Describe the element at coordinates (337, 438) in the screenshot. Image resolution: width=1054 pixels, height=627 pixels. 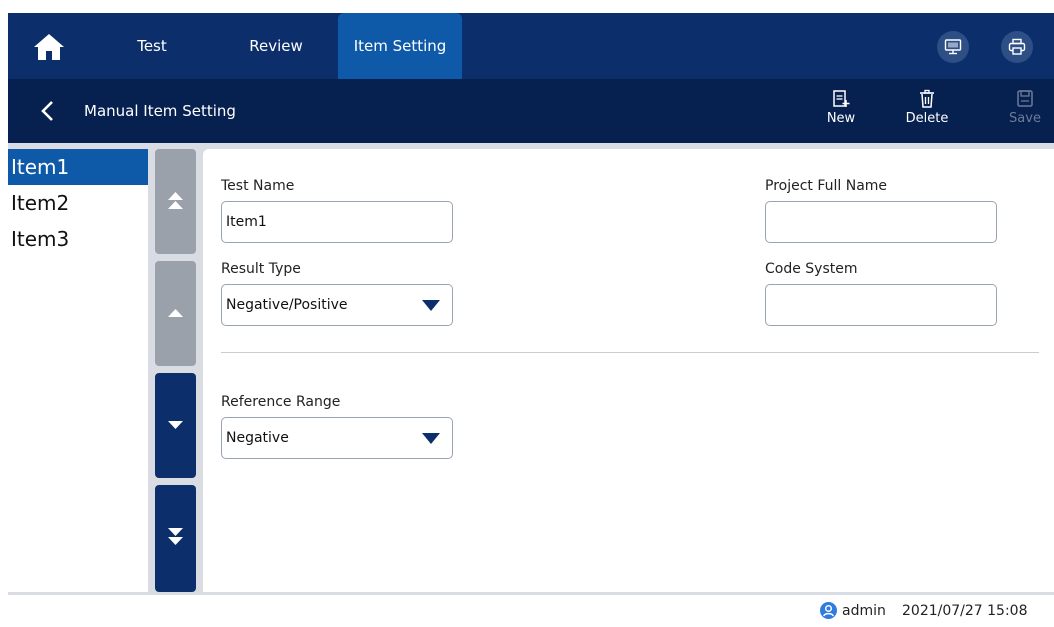
I see `reference-range-select: Negative` at that location.